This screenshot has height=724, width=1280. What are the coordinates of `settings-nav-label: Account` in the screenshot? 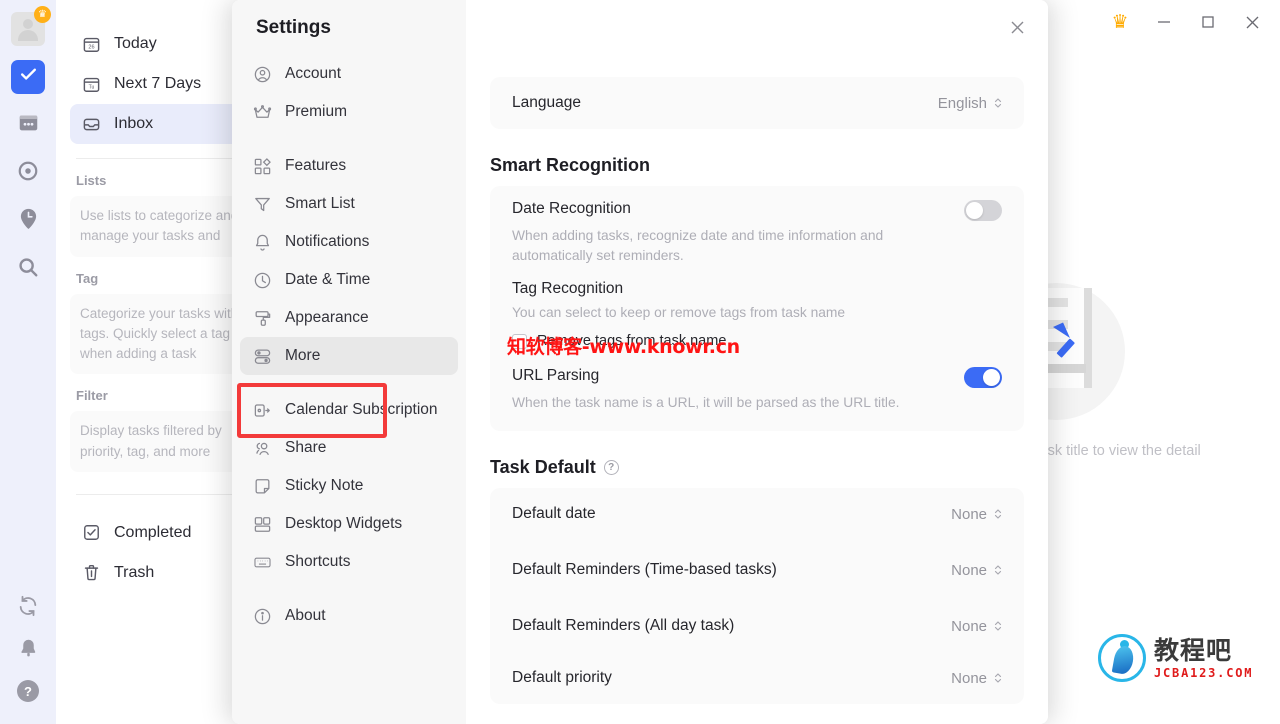 It's located at (313, 73).